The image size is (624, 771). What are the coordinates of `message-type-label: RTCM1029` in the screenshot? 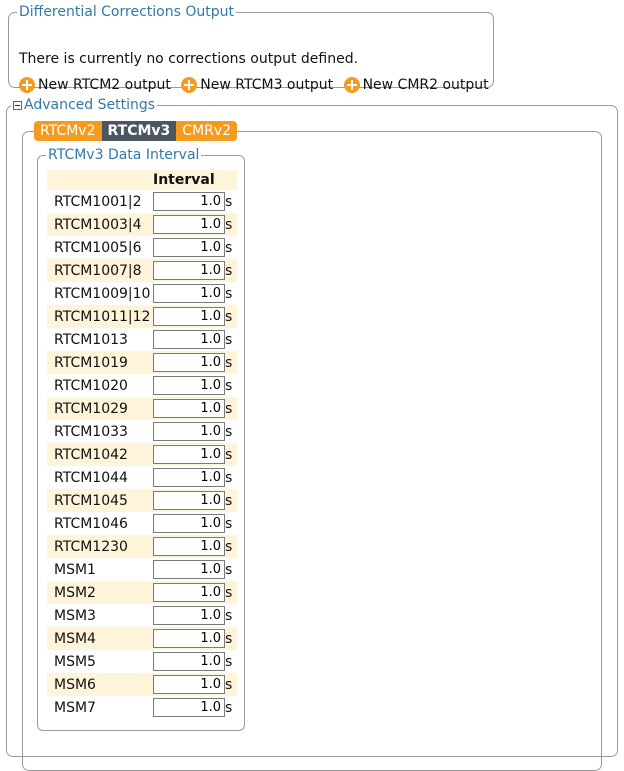 It's located at (91, 409).